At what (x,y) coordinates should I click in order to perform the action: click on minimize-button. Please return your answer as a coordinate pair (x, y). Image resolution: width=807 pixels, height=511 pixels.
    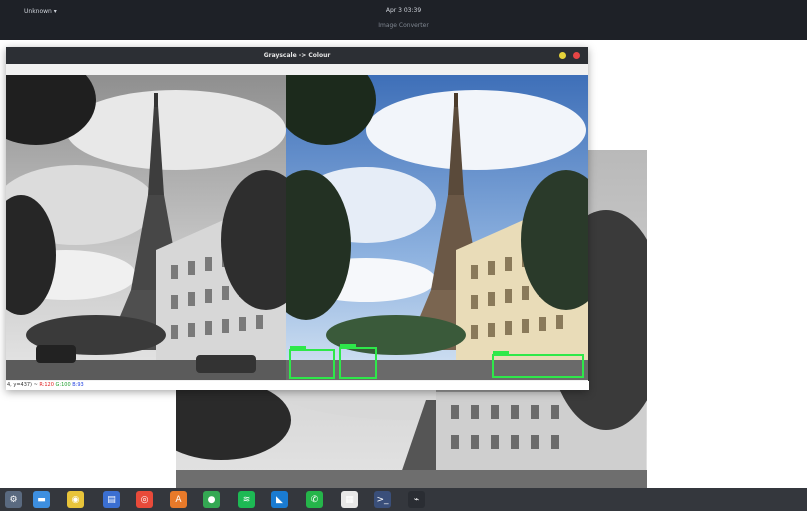
    Looking at the image, I should click on (562, 55).